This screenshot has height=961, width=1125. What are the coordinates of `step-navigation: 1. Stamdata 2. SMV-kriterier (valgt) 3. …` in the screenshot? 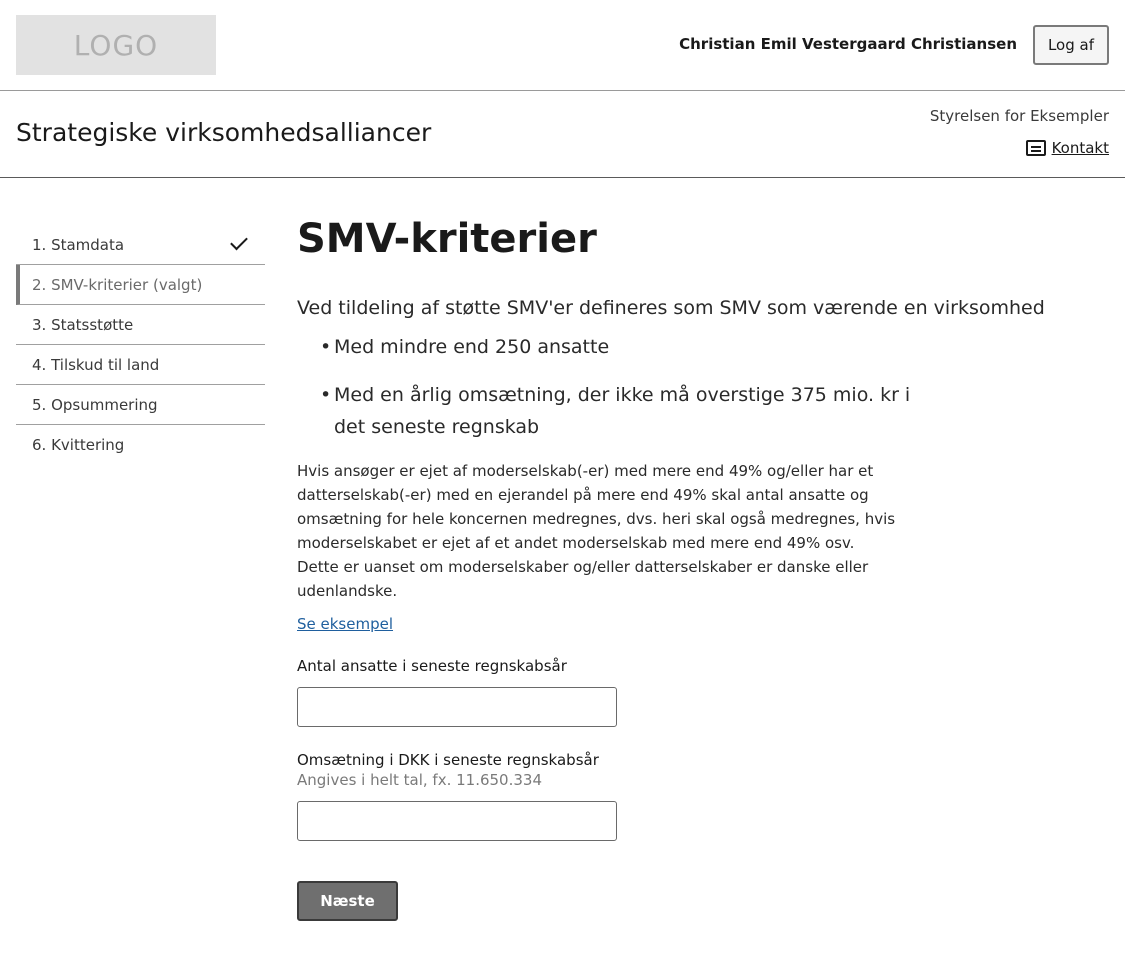 It's located at (140, 345).